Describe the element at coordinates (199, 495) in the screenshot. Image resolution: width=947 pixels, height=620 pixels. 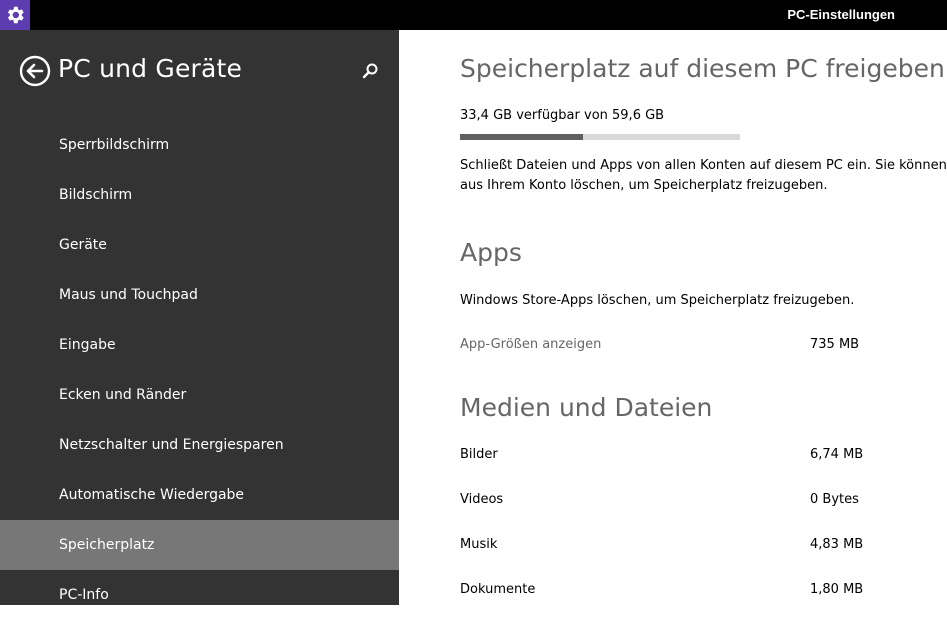
I see `sidebar-item-automatische-wiedergabe: Automatische Wiedergabe` at that location.